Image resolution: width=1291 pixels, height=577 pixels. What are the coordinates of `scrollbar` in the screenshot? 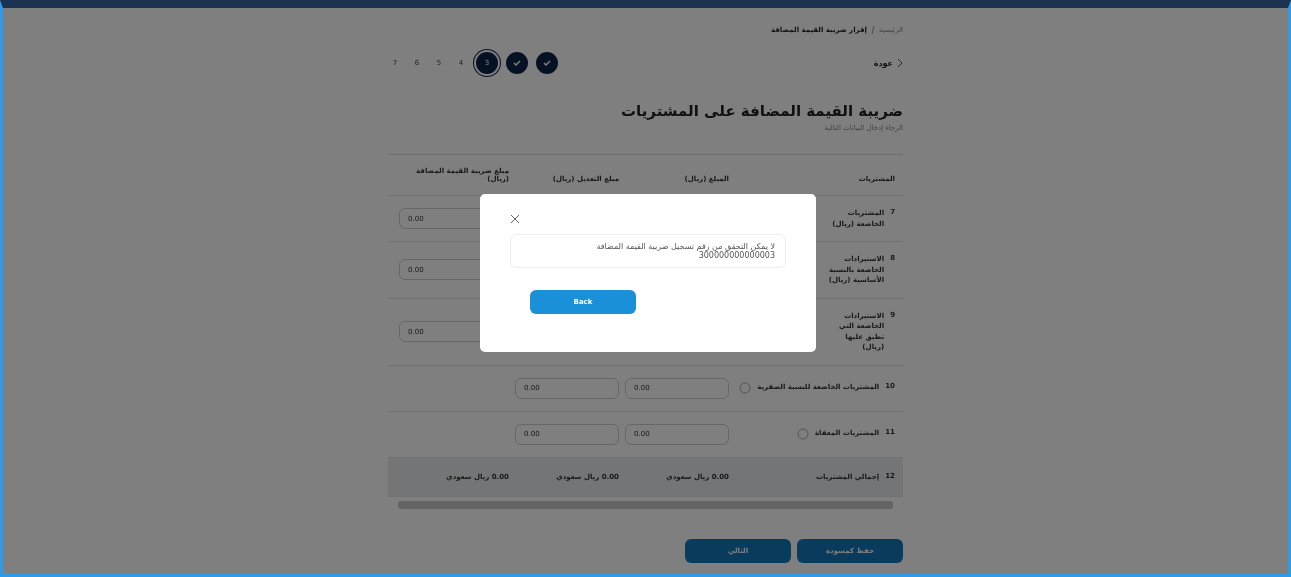 It's located at (645, 505).